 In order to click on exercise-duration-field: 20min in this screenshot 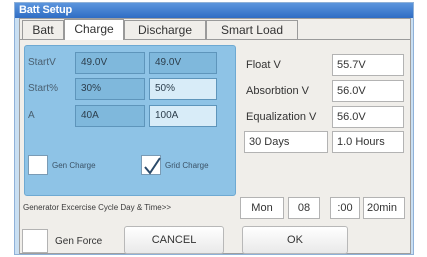, I will do `click(384, 208)`.